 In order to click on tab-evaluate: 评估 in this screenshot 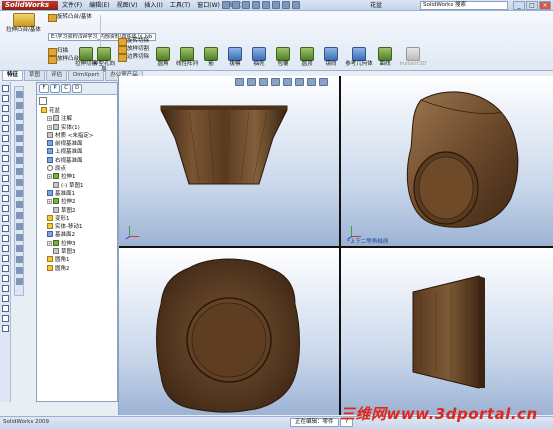, I will do `click(57, 76)`.